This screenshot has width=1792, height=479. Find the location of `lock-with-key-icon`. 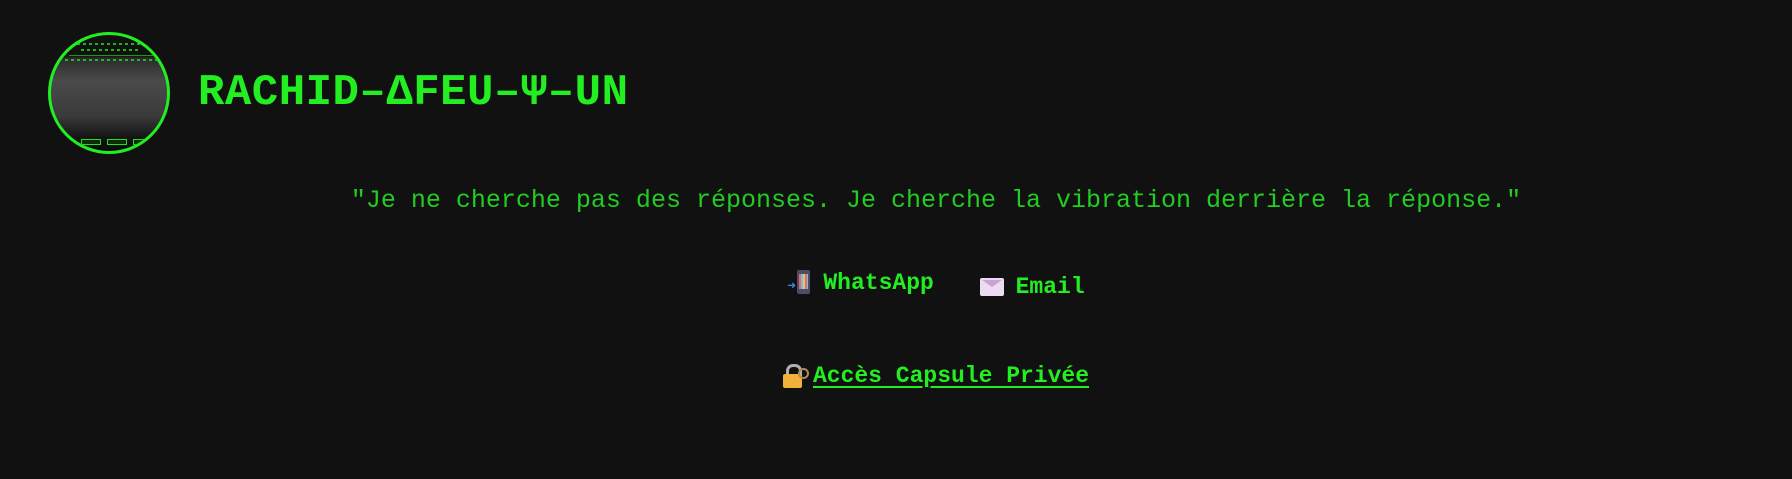

lock-with-key-icon is located at coordinates (795, 376).